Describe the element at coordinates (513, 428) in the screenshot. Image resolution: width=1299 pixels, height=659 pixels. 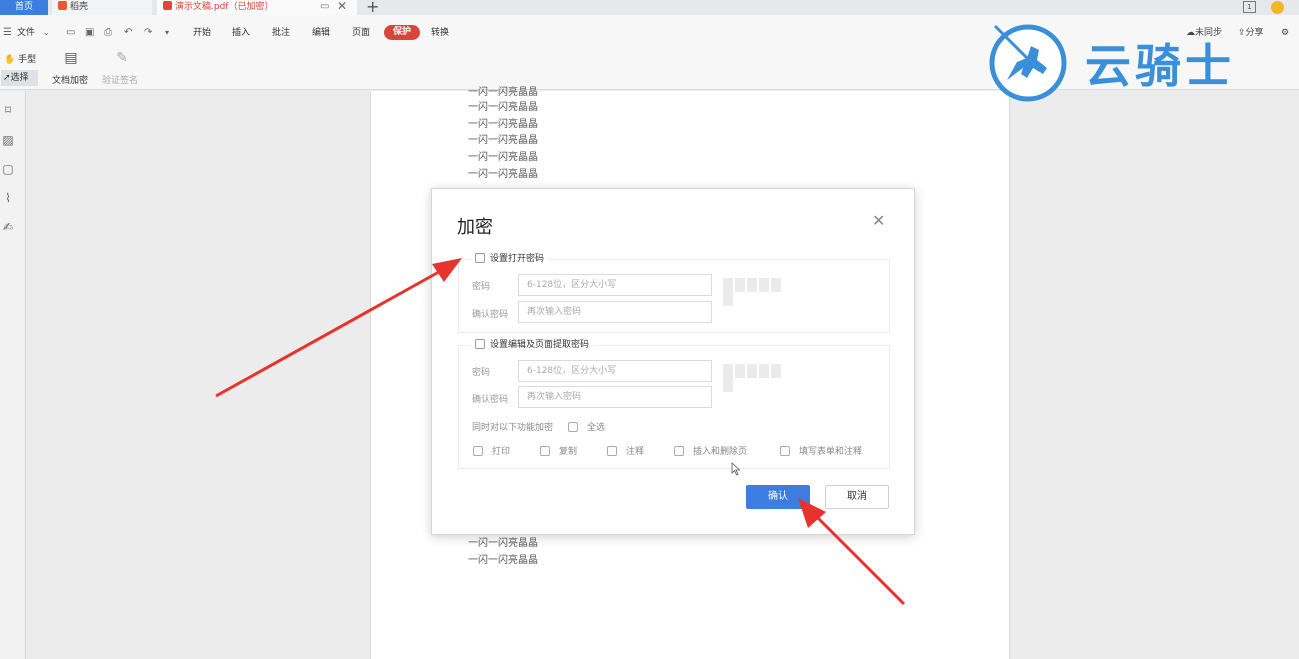
I see `also-encrypt-label: 同时对以下功能加密` at that location.